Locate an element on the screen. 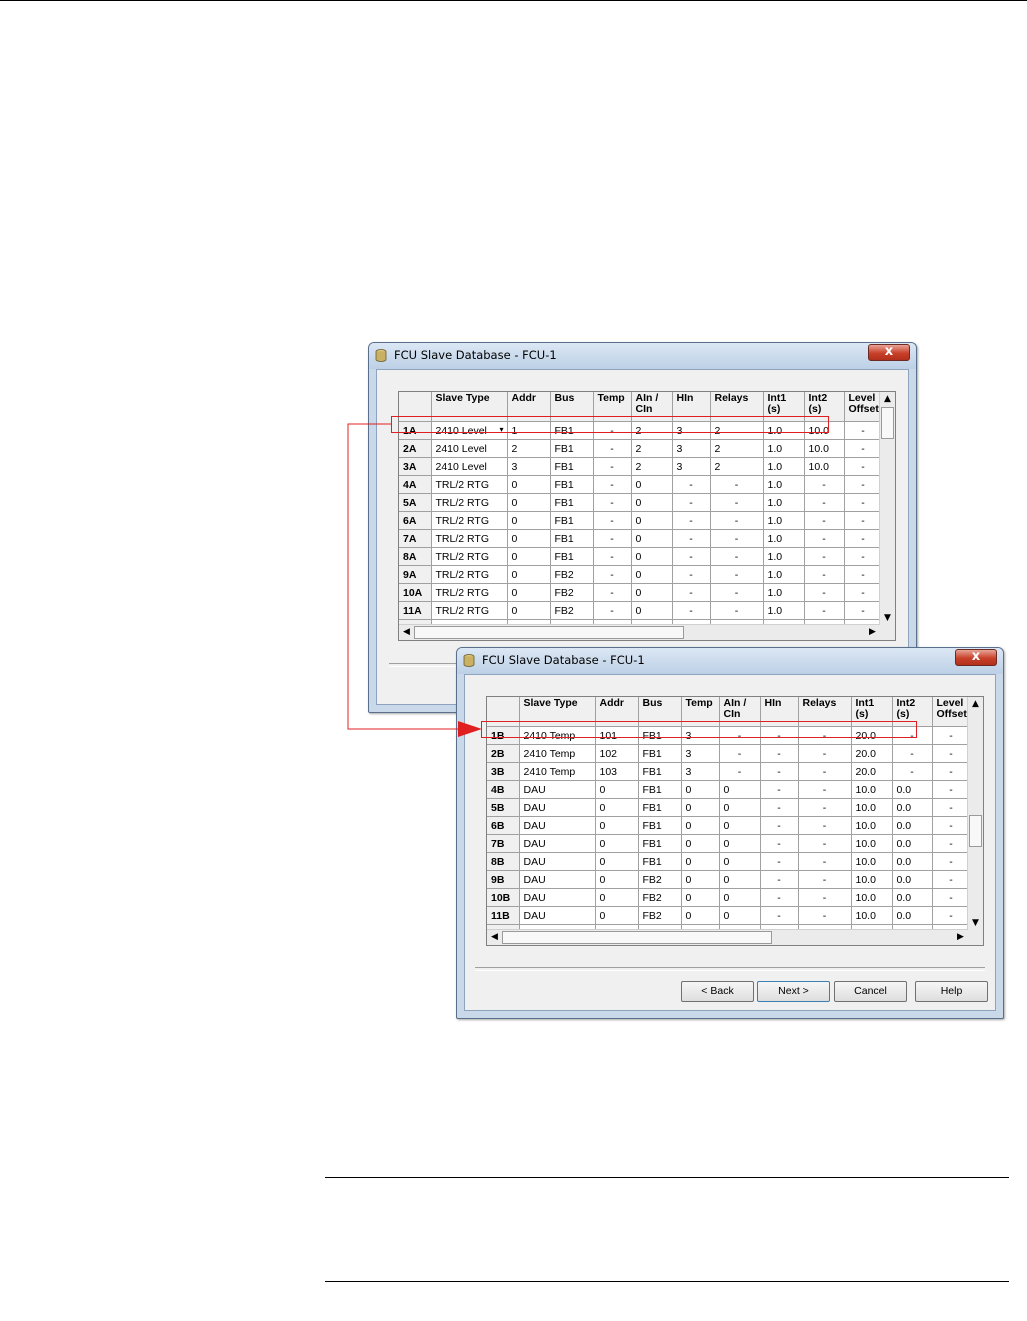 This screenshot has width=1027, height=1321. connector-line is located at coordinates (402, 576).